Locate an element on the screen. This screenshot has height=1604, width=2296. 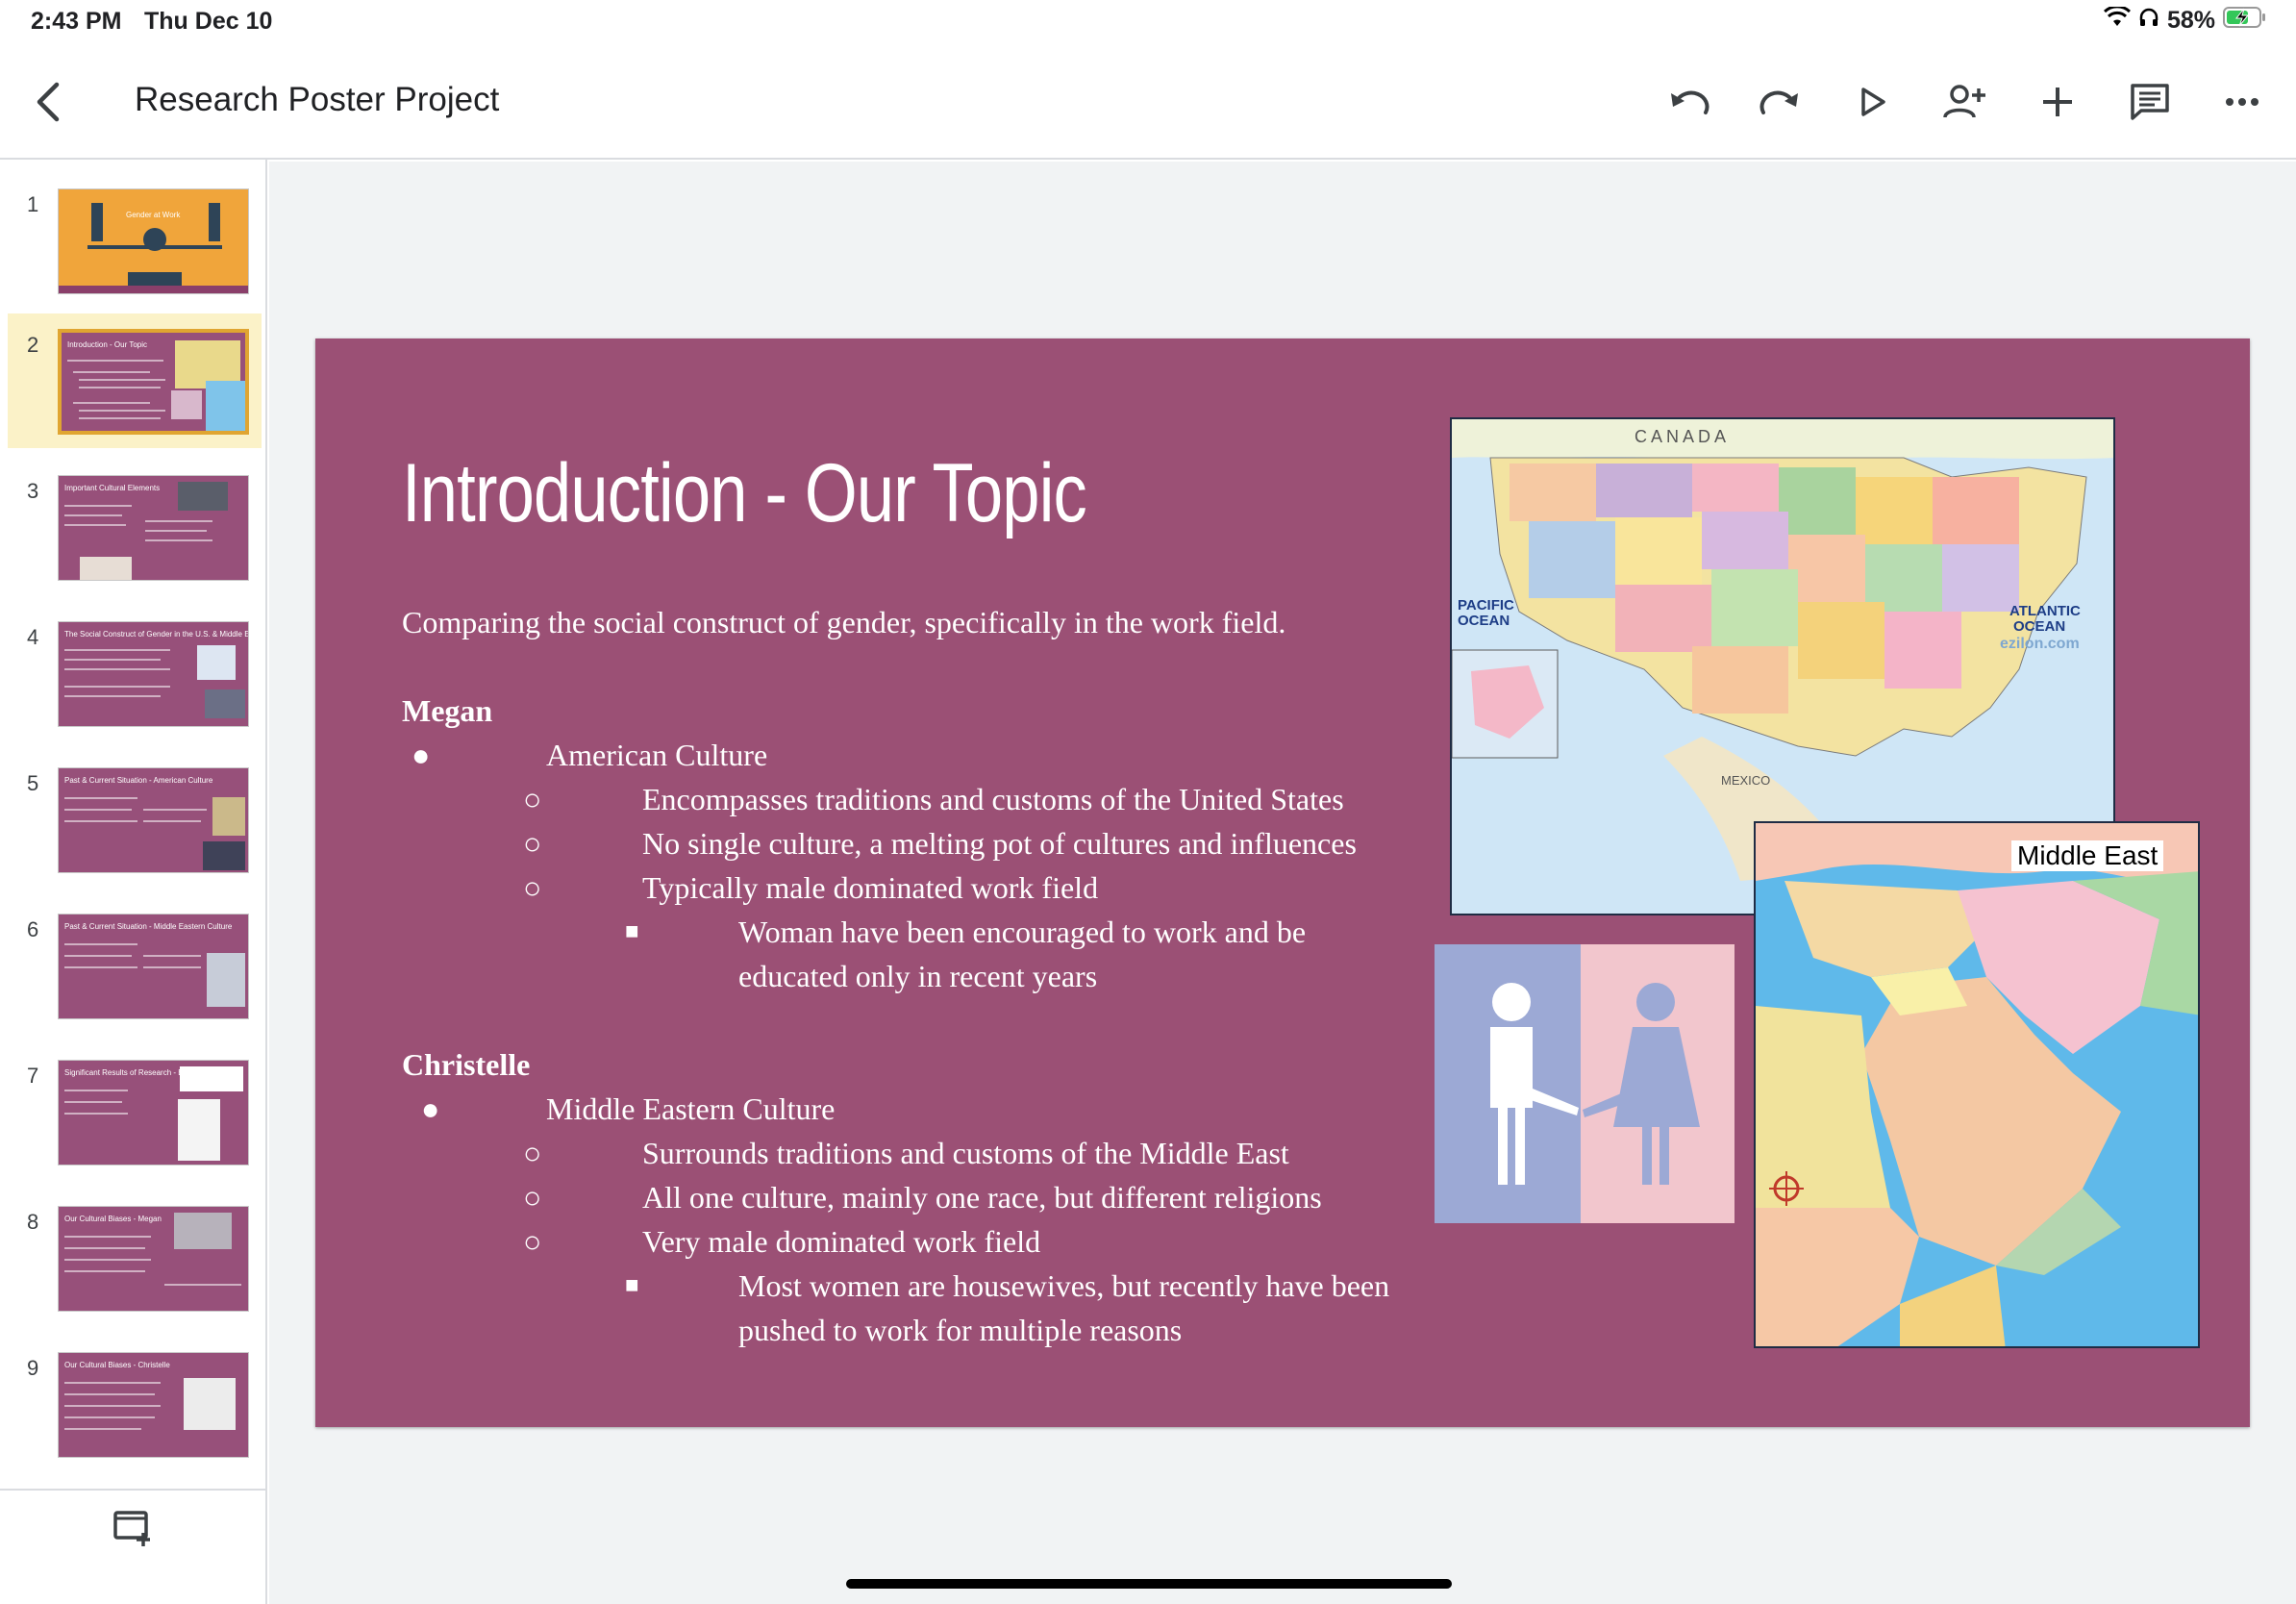
slide-number: 6 is located at coordinates (33, 929).